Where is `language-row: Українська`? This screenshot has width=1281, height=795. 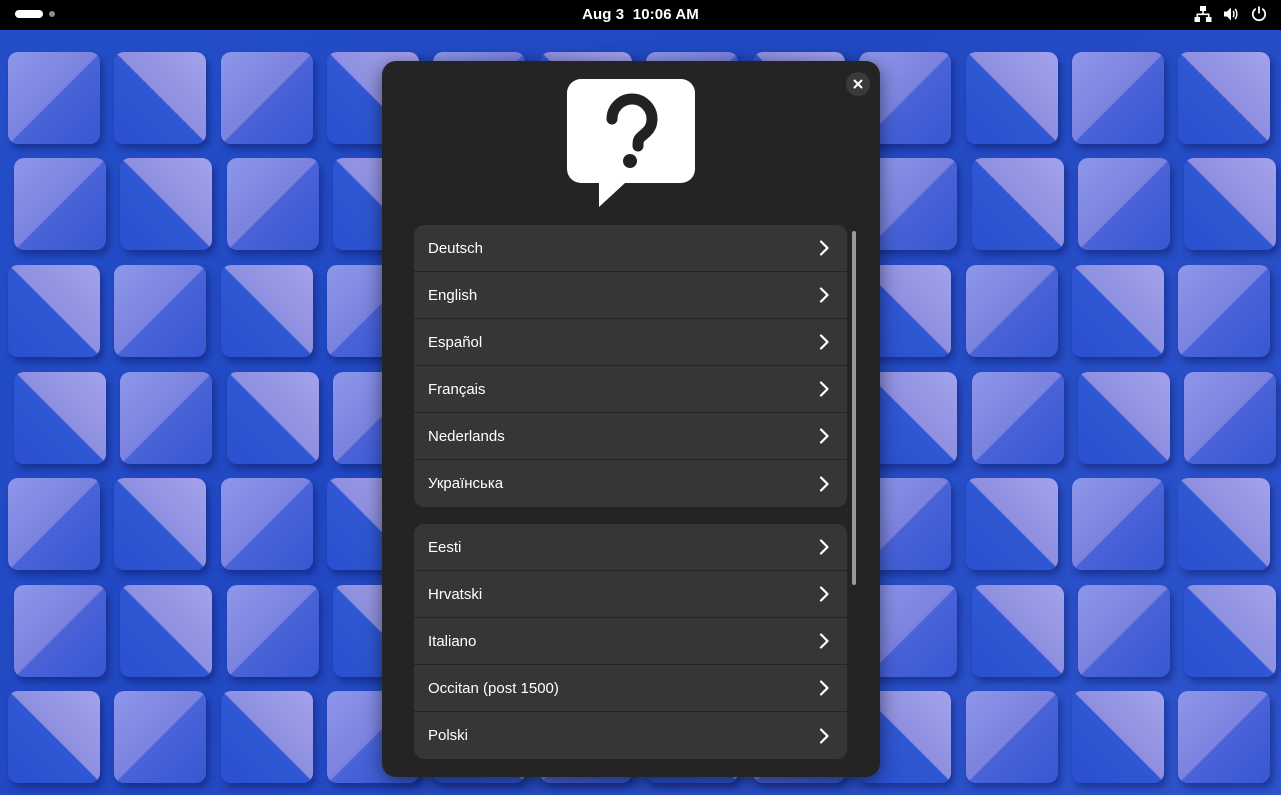 language-row: Українська is located at coordinates (630, 483).